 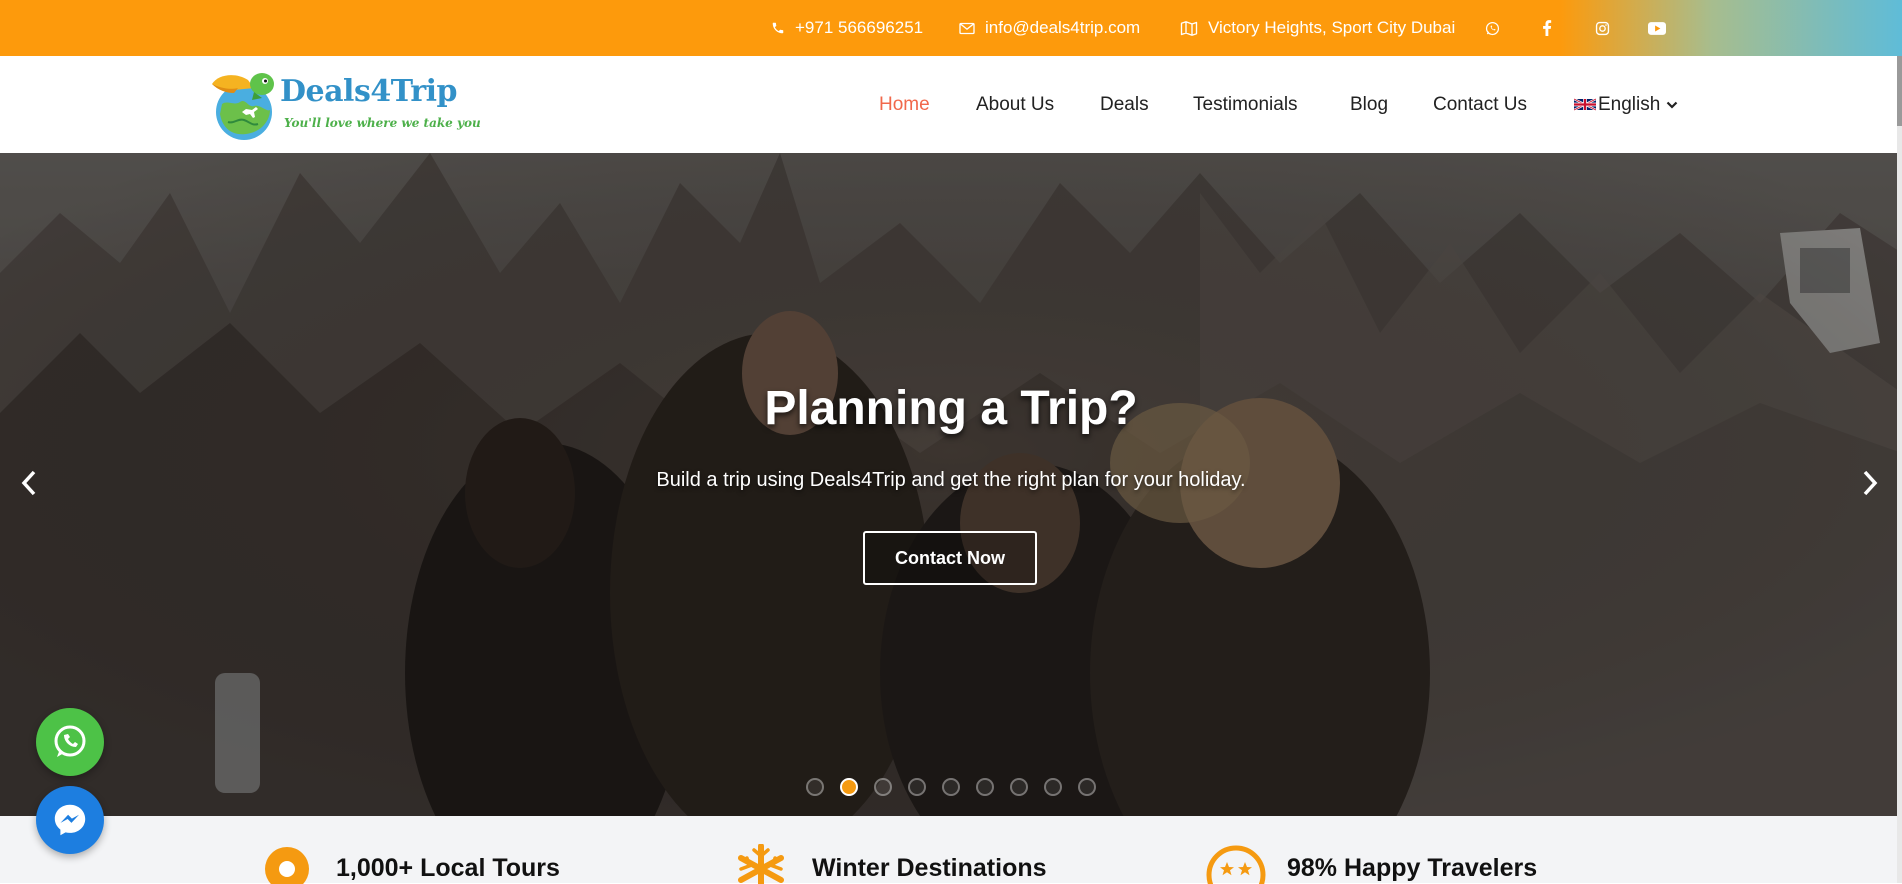 I want to click on slider-prev-button, so click(x=29, y=483).